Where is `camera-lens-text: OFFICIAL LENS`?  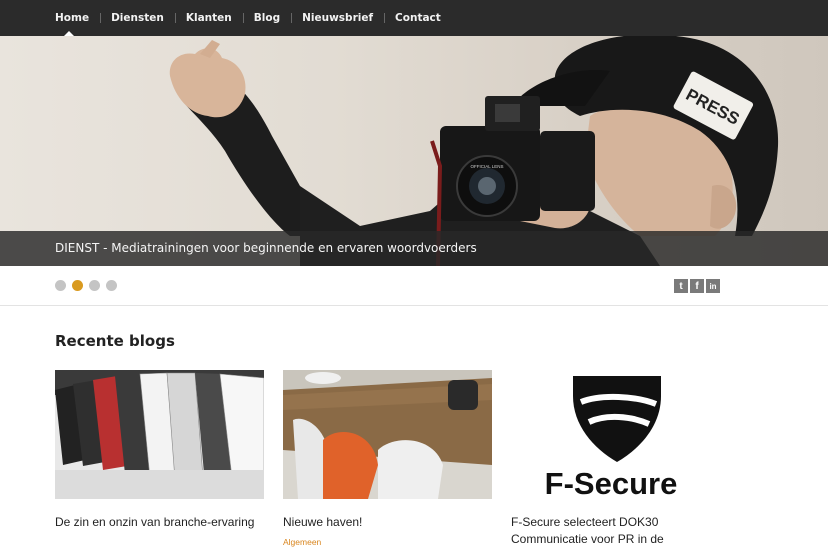
camera-lens-text: OFFICIAL LENS is located at coordinates (486, 166).